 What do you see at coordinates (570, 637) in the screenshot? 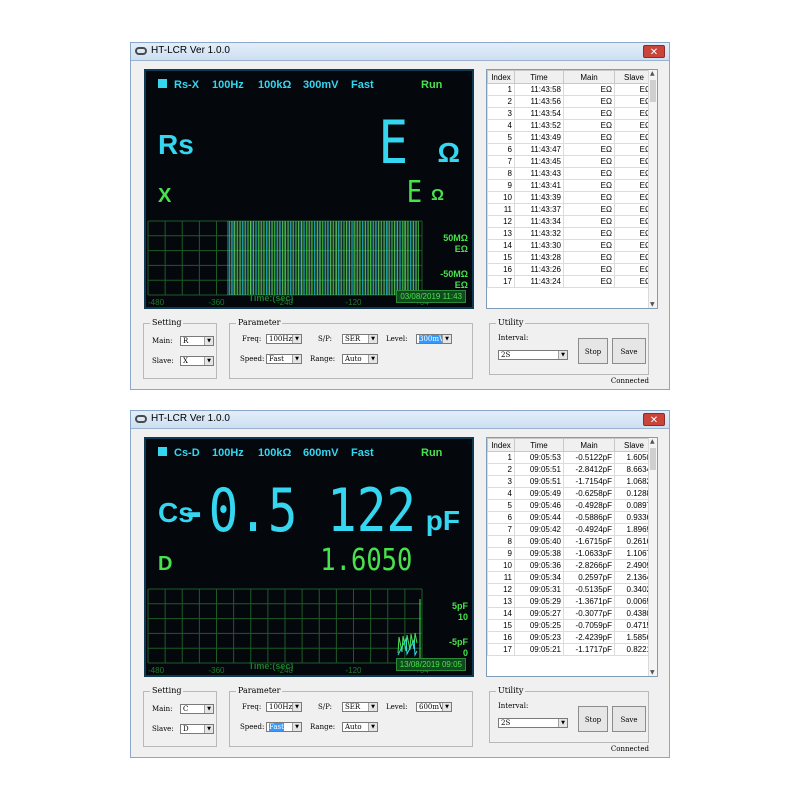
I see `table-row: 16 09:05:23 -2.4239pF 1.5856` at bounding box center [570, 637].